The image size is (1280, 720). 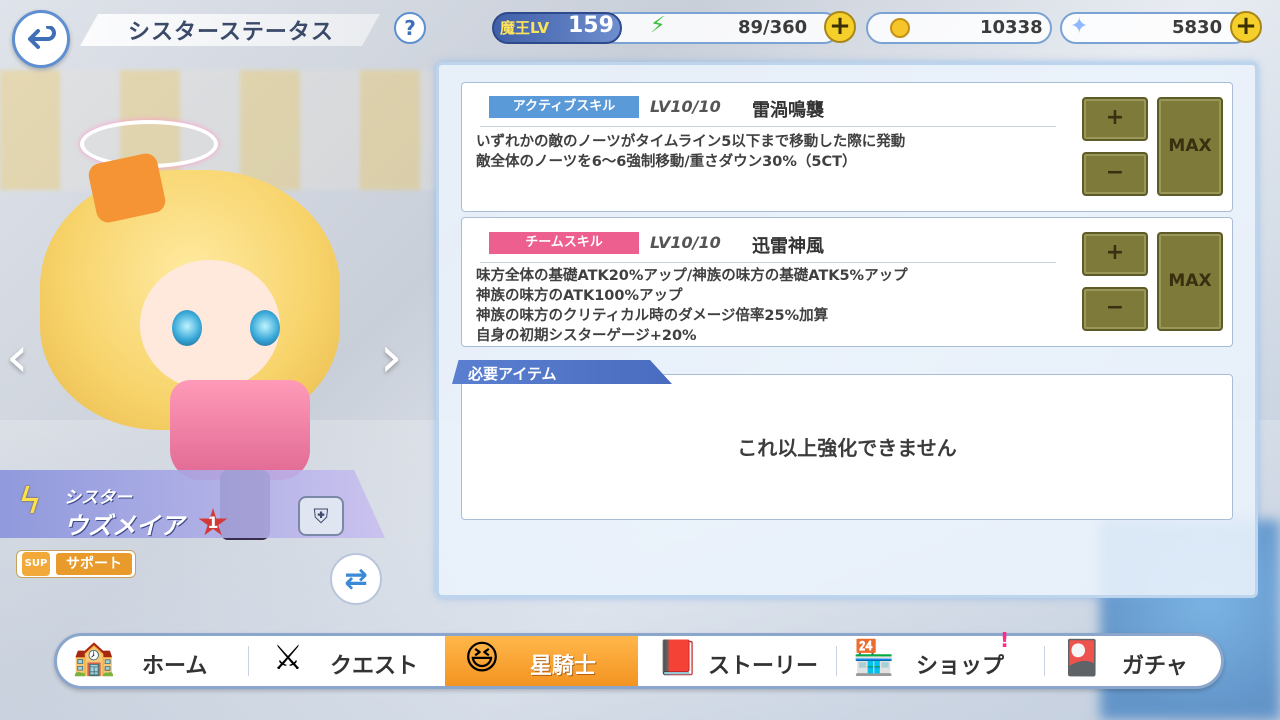 What do you see at coordinates (374, 666) in the screenshot?
I see `nav-quest-label: クエスト` at bounding box center [374, 666].